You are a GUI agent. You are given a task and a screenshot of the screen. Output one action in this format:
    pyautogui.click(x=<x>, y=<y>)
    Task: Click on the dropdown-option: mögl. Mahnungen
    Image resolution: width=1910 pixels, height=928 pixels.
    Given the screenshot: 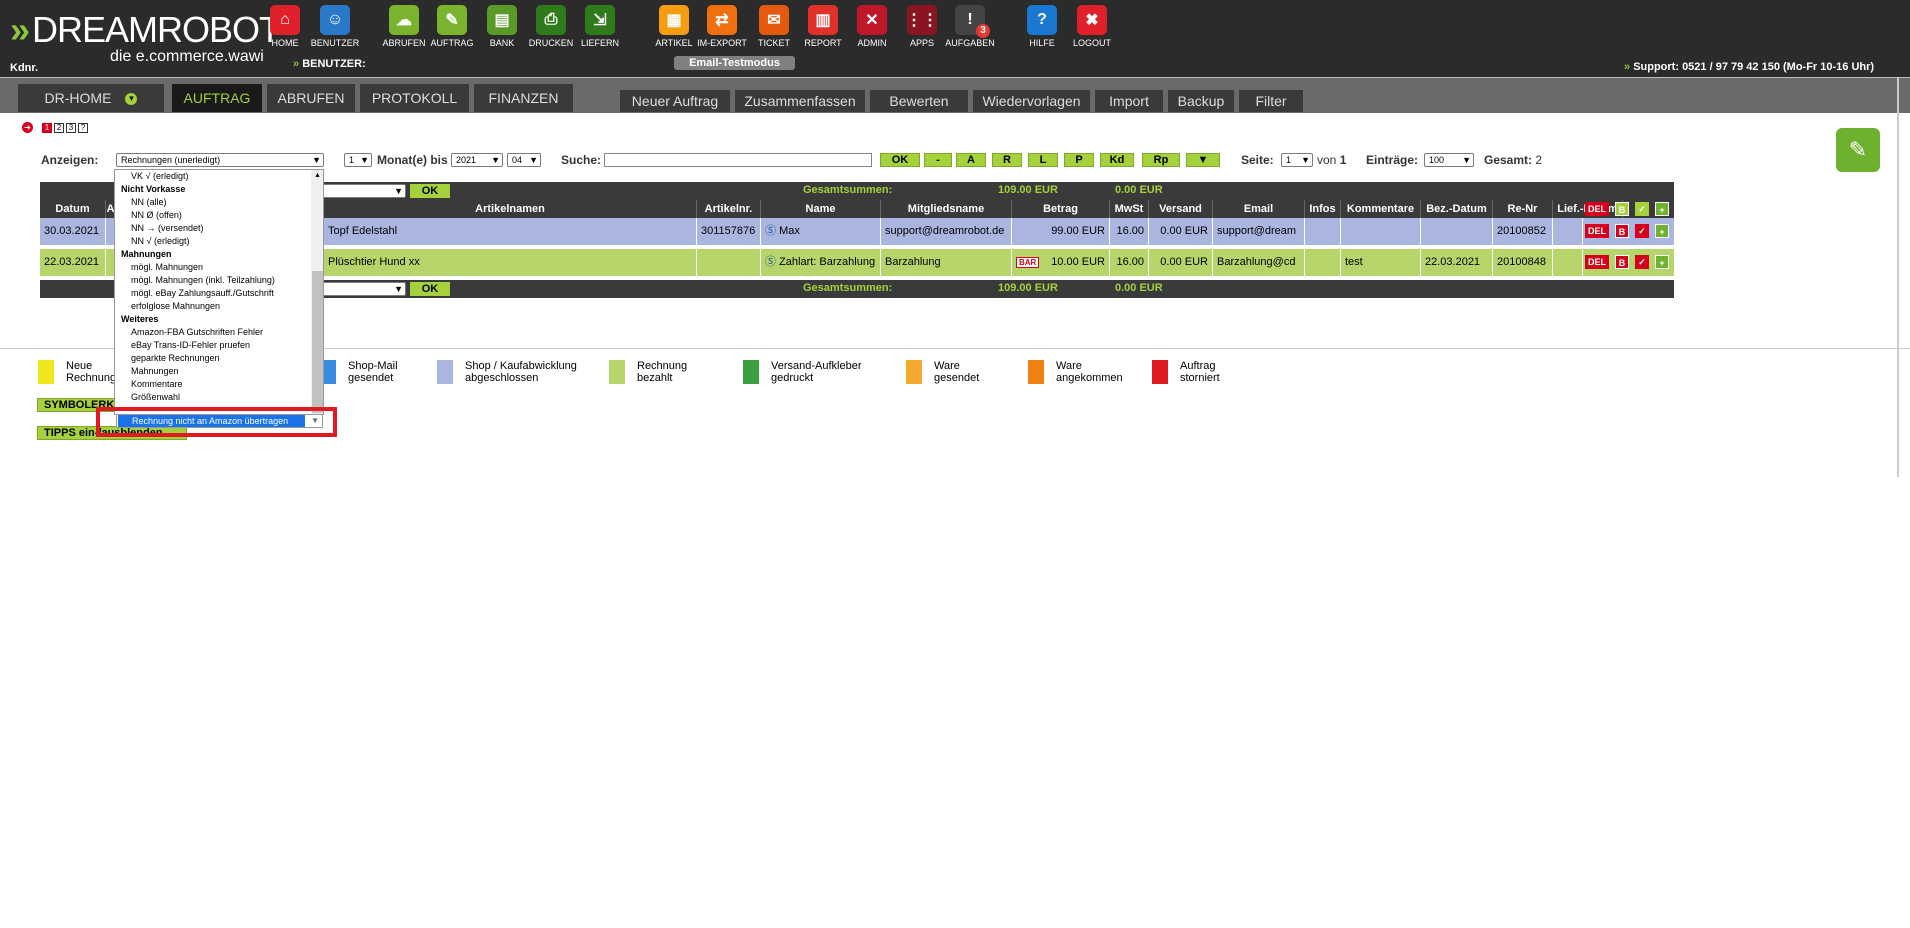 What is the action you would take?
    pyautogui.click(x=213, y=267)
    